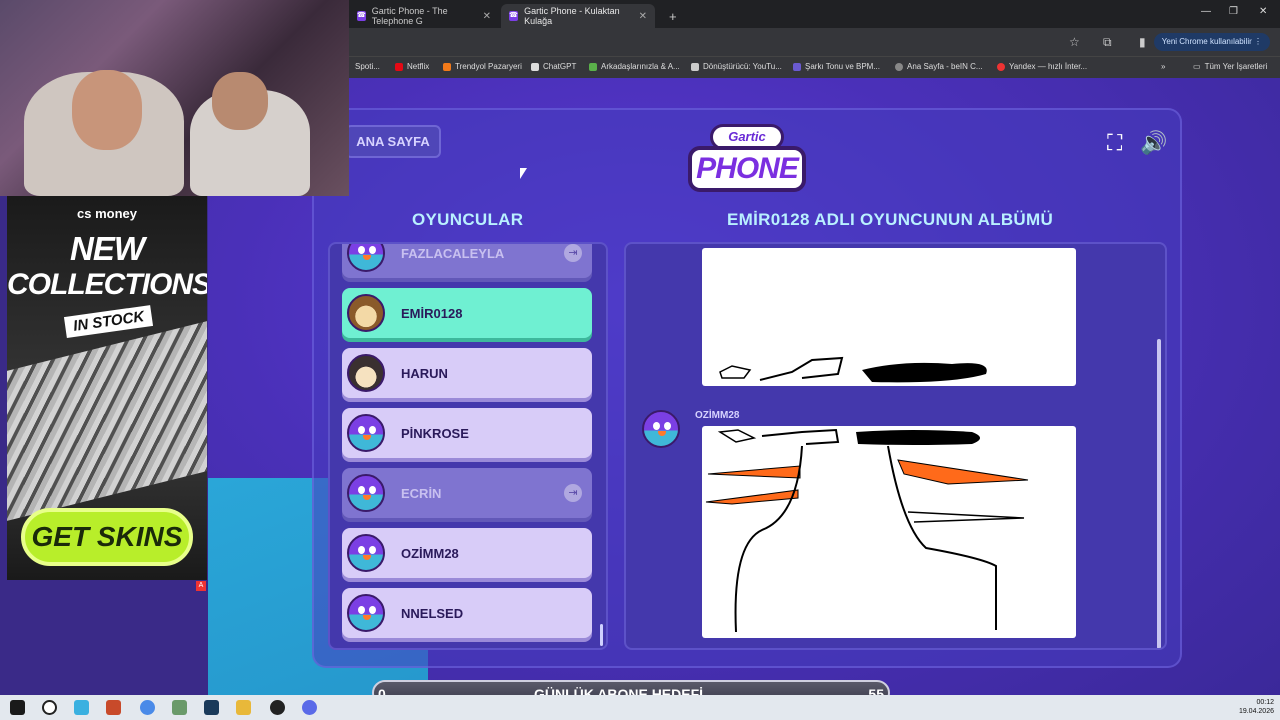  I want to click on player-row: HARUN, so click(467, 373).